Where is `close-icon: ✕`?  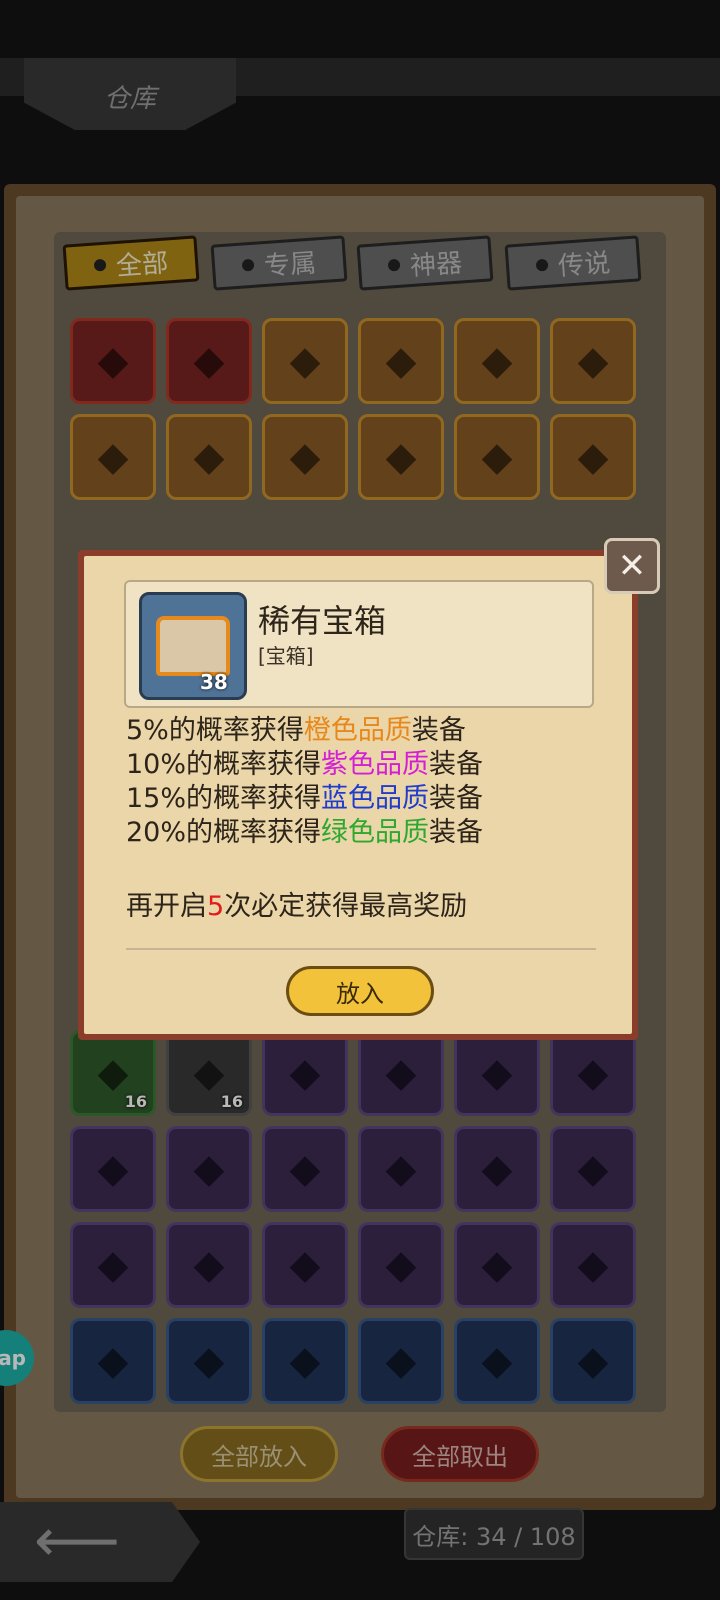
close-icon: ✕ is located at coordinates (632, 566).